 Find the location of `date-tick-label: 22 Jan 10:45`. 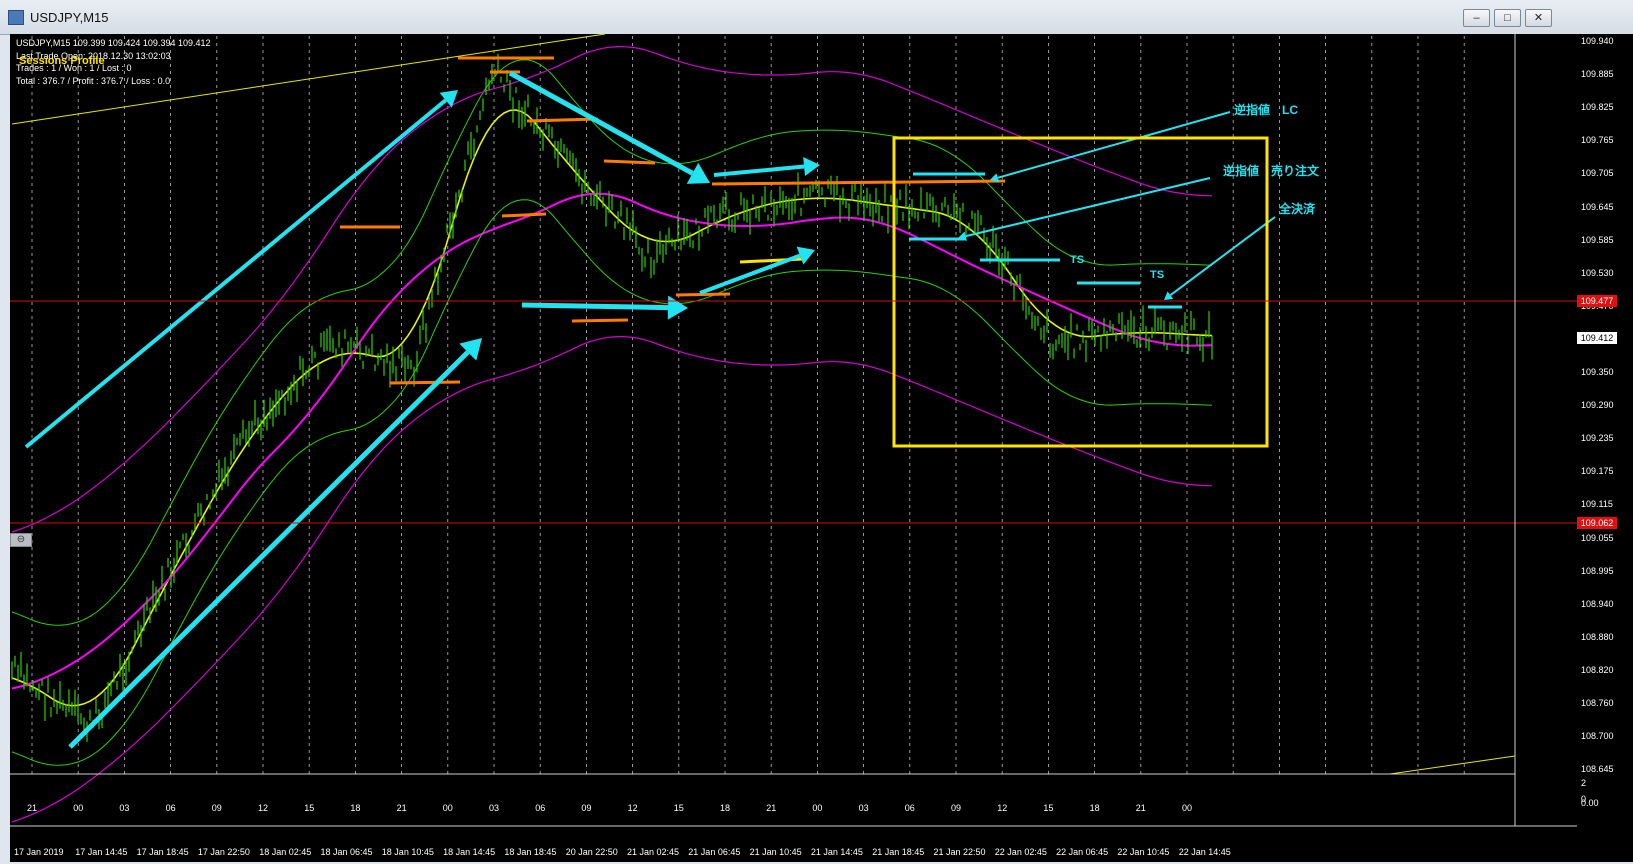

date-tick-label: 22 Jan 10:45 is located at coordinates (1143, 852).